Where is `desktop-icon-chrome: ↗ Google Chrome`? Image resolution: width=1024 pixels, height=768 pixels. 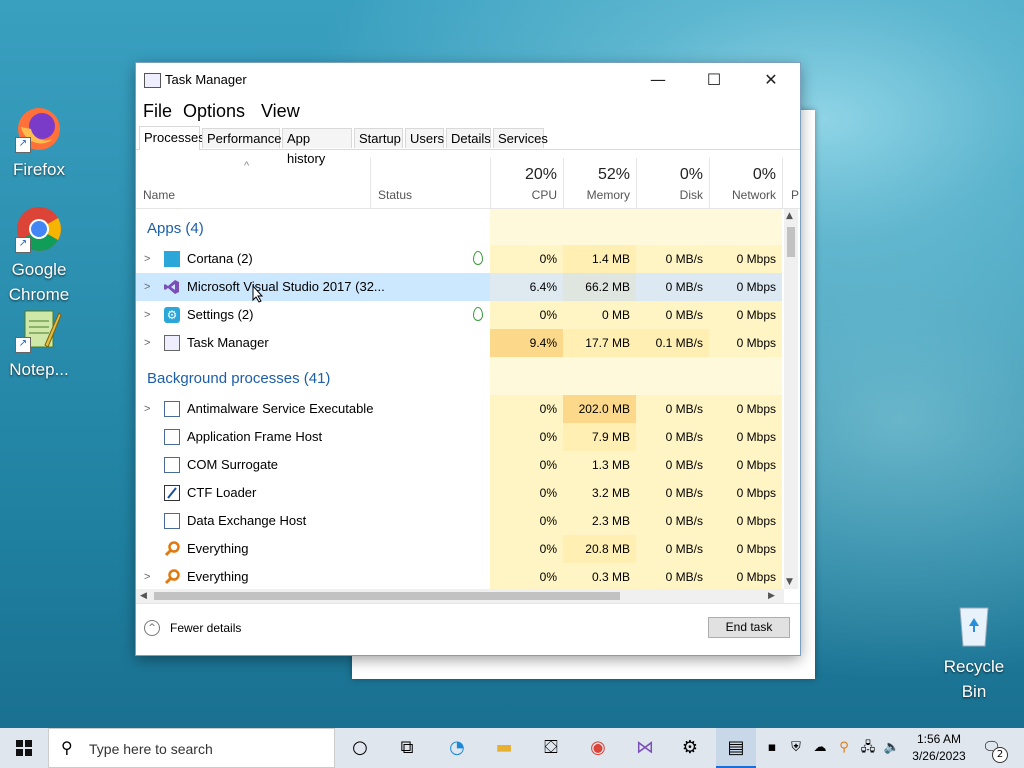
desktop-icon-chrome: ↗ Google Chrome is located at coordinates (39, 256).